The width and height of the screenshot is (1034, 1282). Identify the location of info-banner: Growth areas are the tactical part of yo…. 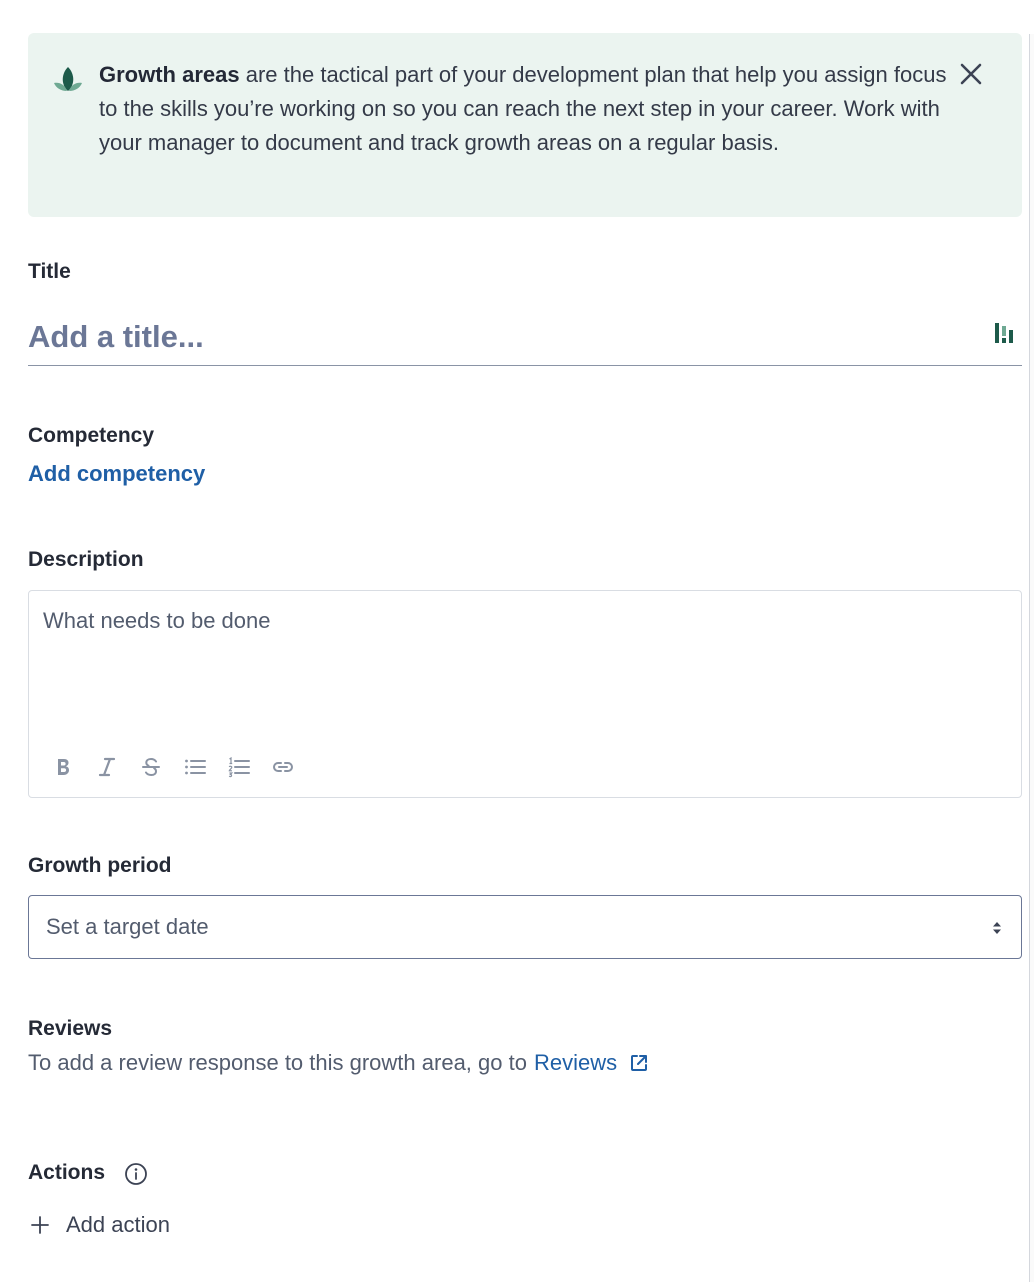
(525, 125).